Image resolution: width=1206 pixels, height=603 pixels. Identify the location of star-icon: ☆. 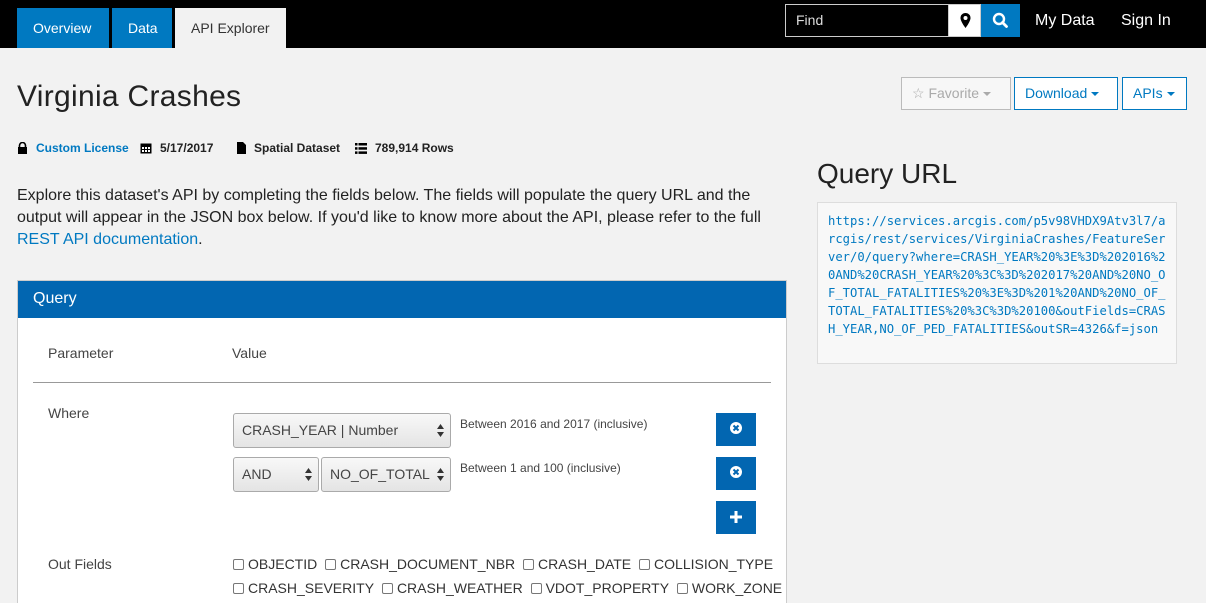
(918, 93).